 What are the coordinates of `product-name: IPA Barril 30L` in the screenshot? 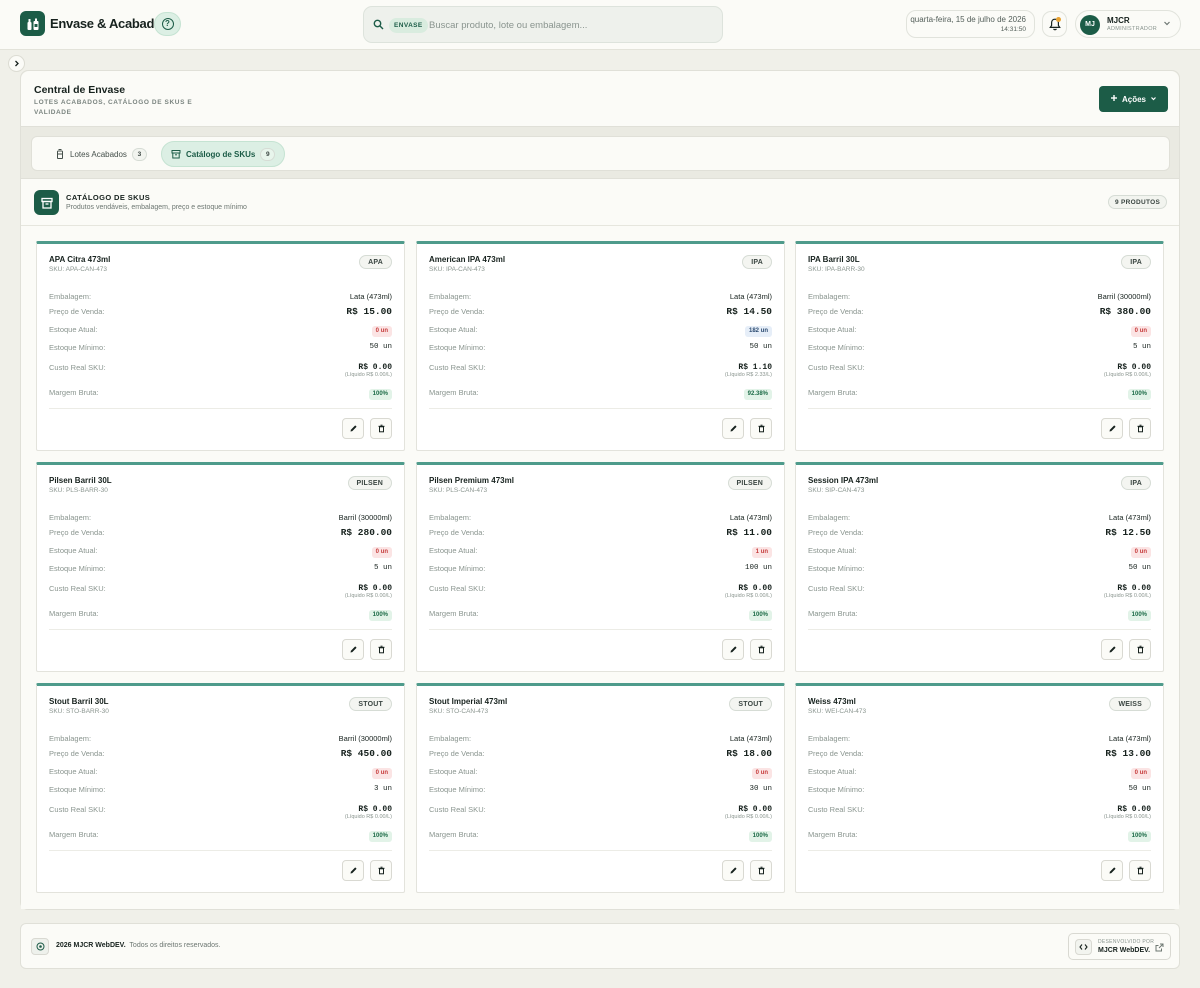 It's located at (834, 259).